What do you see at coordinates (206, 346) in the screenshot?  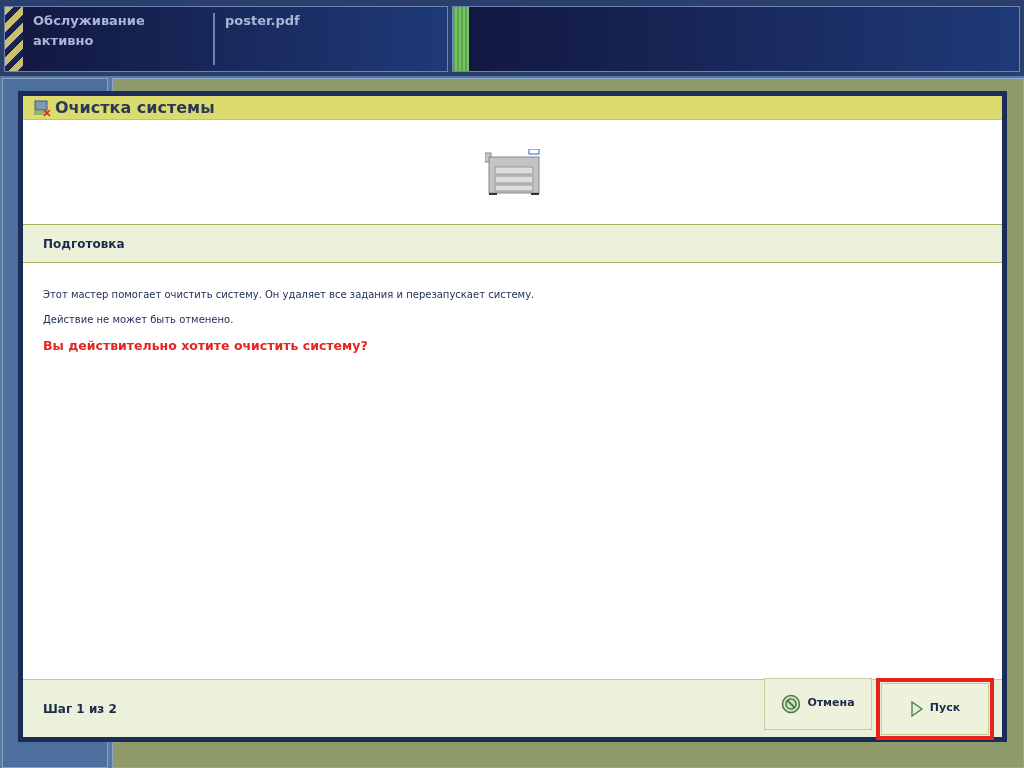 I see `warning-message: Вы действительно хотите очистить систему?` at bounding box center [206, 346].